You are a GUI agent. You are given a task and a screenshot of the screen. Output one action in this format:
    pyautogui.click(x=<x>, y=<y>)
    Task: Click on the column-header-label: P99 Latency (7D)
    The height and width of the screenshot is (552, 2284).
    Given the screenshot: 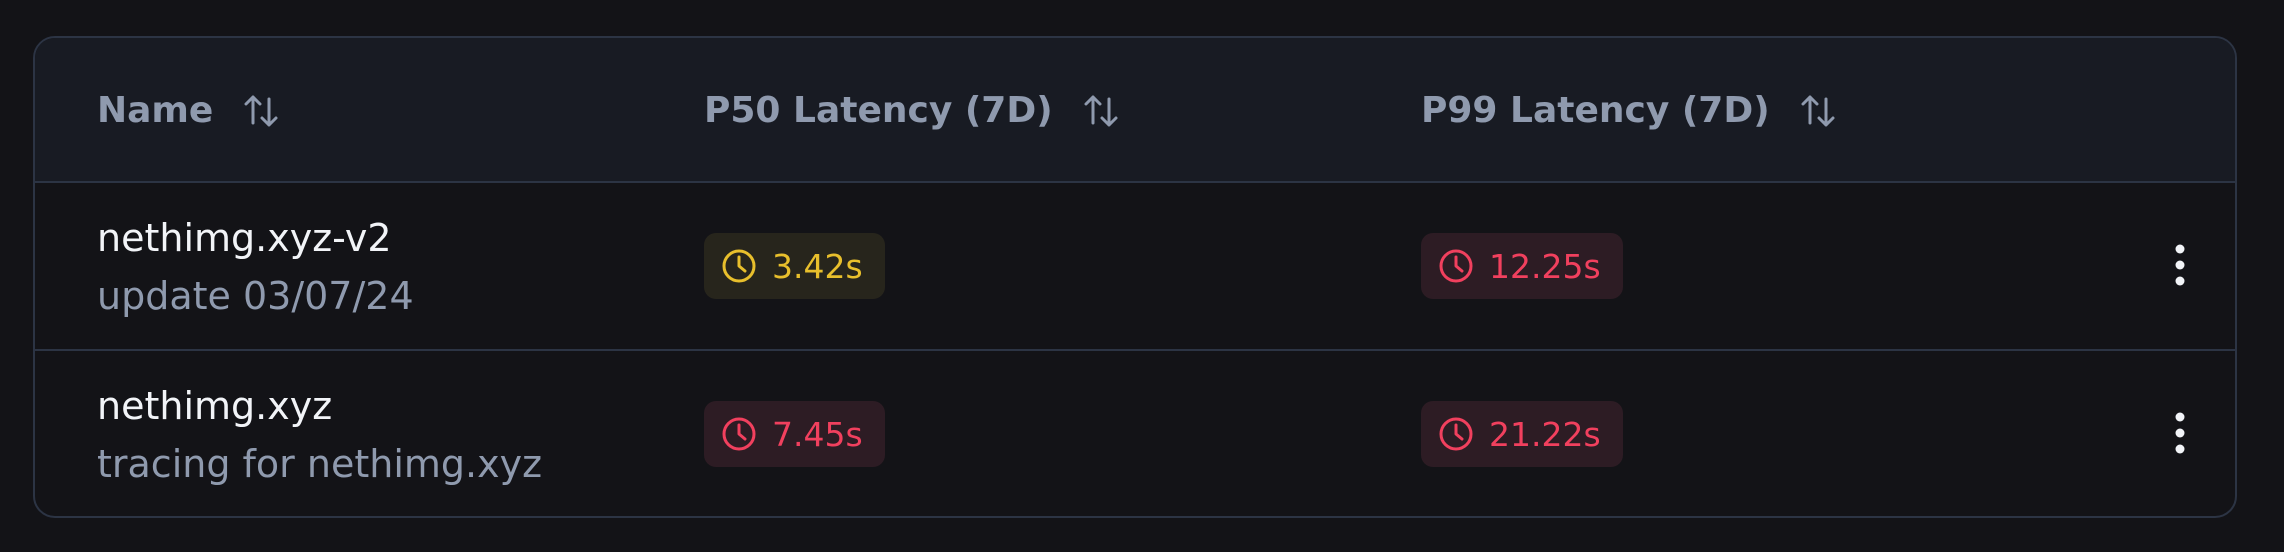 What is the action you would take?
    pyautogui.click(x=1595, y=110)
    